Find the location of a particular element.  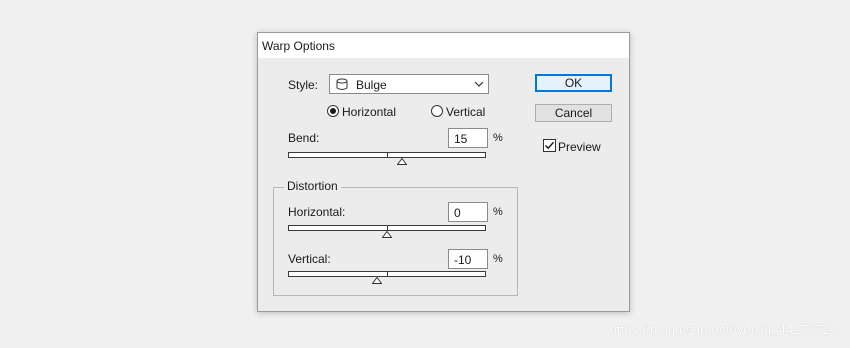

bend-input: 15 is located at coordinates (468, 138).